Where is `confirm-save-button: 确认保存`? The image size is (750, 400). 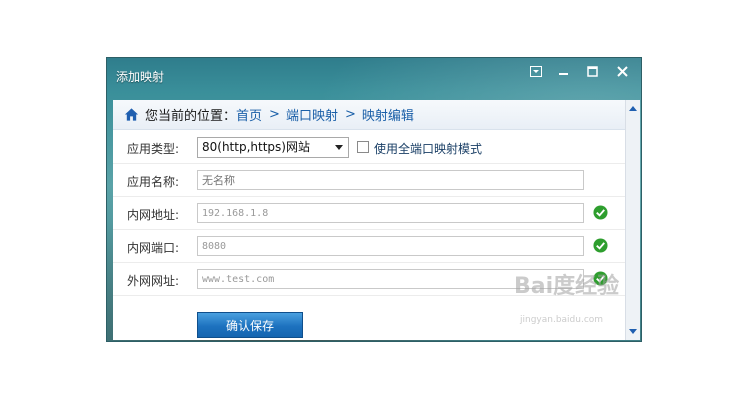 confirm-save-button: 确认保存 is located at coordinates (250, 325).